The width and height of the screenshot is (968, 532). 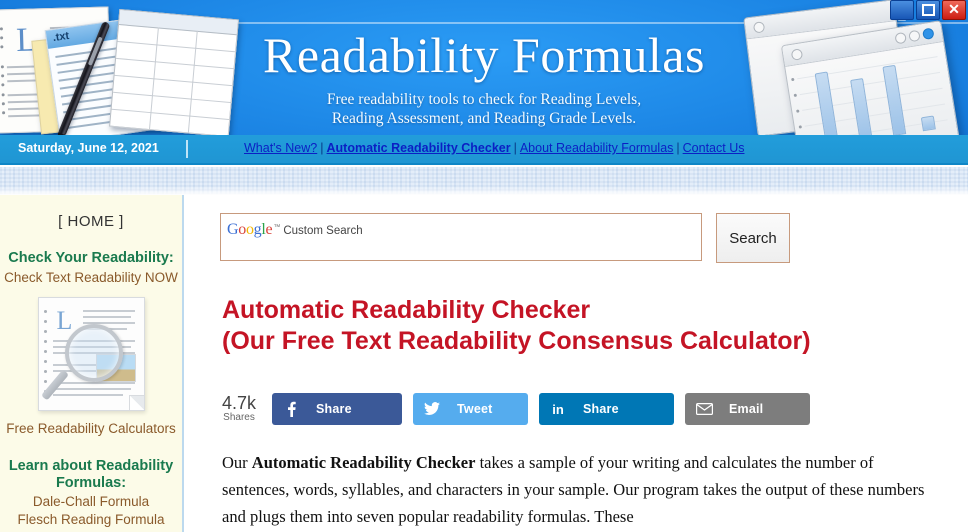 What do you see at coordinates (753, 238) in the screenshot?
I see `search-button: Search` at bounding box center [753, 238].